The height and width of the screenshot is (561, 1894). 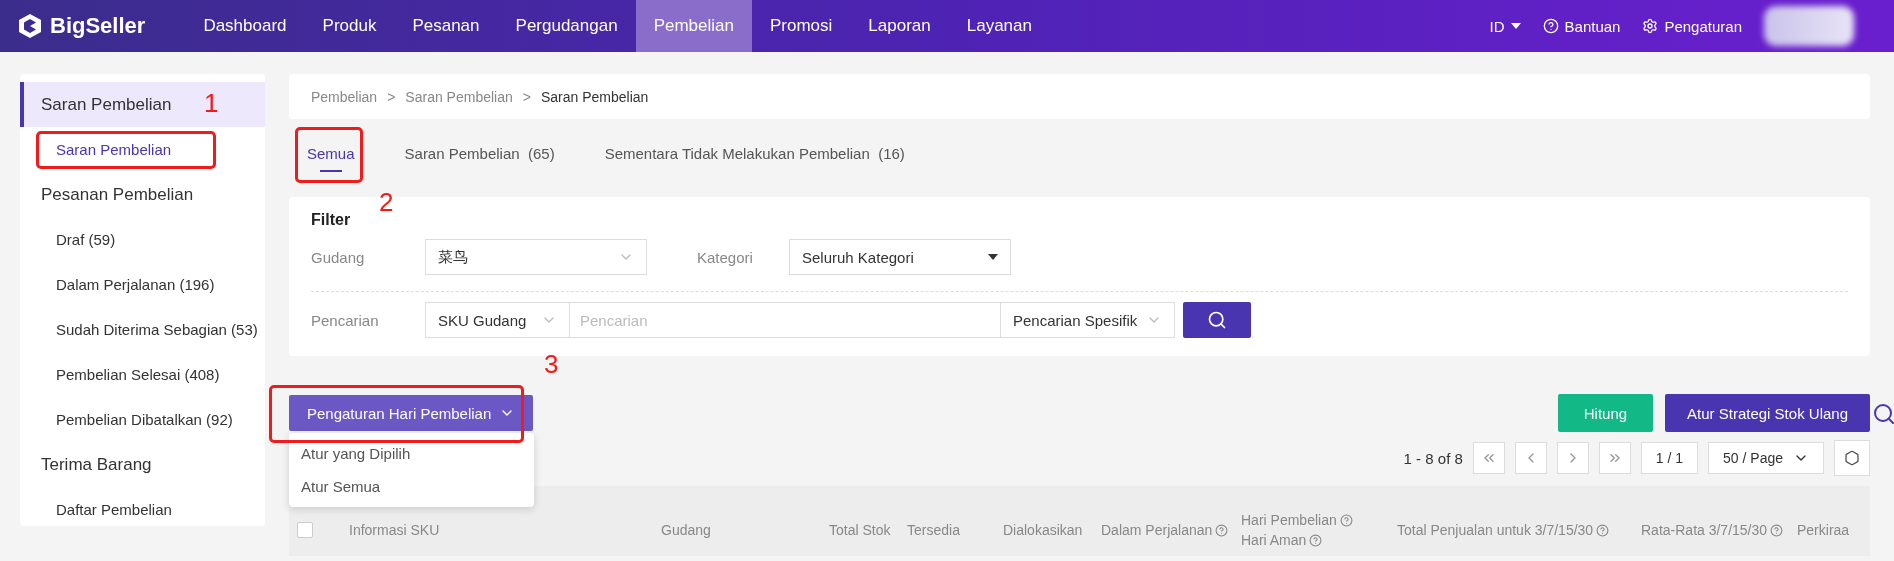 What do you see at coordinates (142, 464) in the screenshot?
I see `sidebar-group: Terima Barang` at bounding box center [142, 464].